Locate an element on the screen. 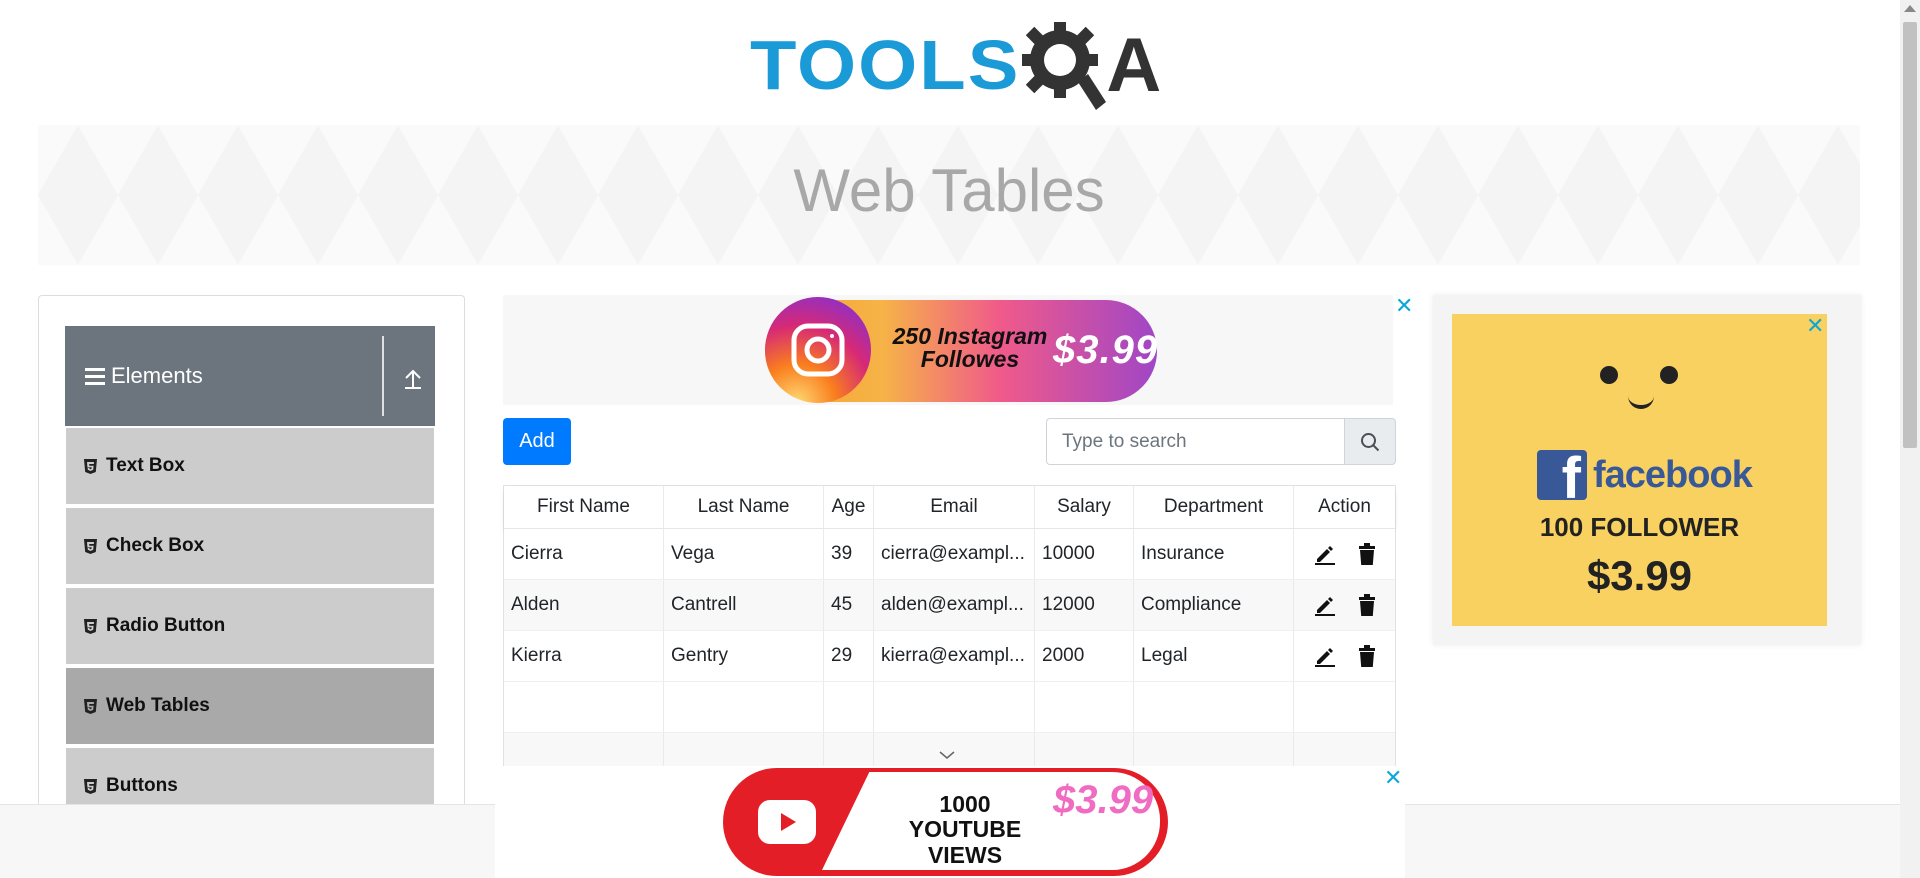 Image resolution: width=1920 pixels, height=878 pixels. facebook-logo: f facebook is located at coordinates (1645, 475).